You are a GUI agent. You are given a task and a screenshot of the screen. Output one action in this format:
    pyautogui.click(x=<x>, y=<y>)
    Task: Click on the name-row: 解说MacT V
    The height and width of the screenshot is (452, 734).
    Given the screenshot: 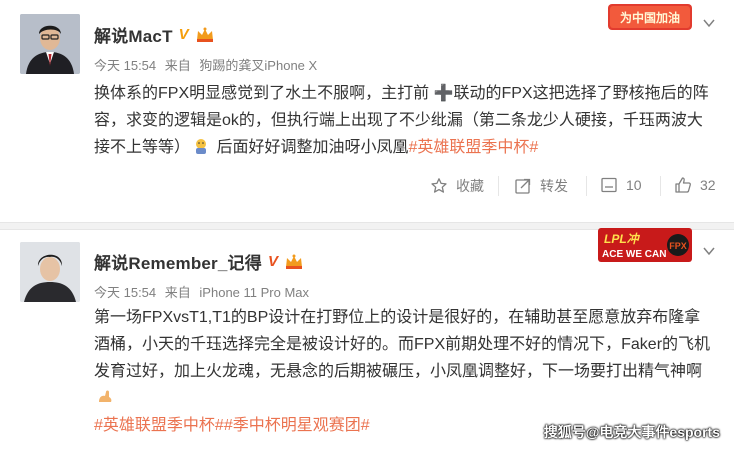 What is the action you would take?
    pyautogui.click(x=154, y=34)
    